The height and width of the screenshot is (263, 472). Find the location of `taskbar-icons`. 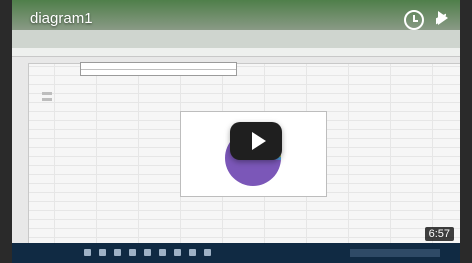

taskbar-icons is located at coordinates (154, 253).